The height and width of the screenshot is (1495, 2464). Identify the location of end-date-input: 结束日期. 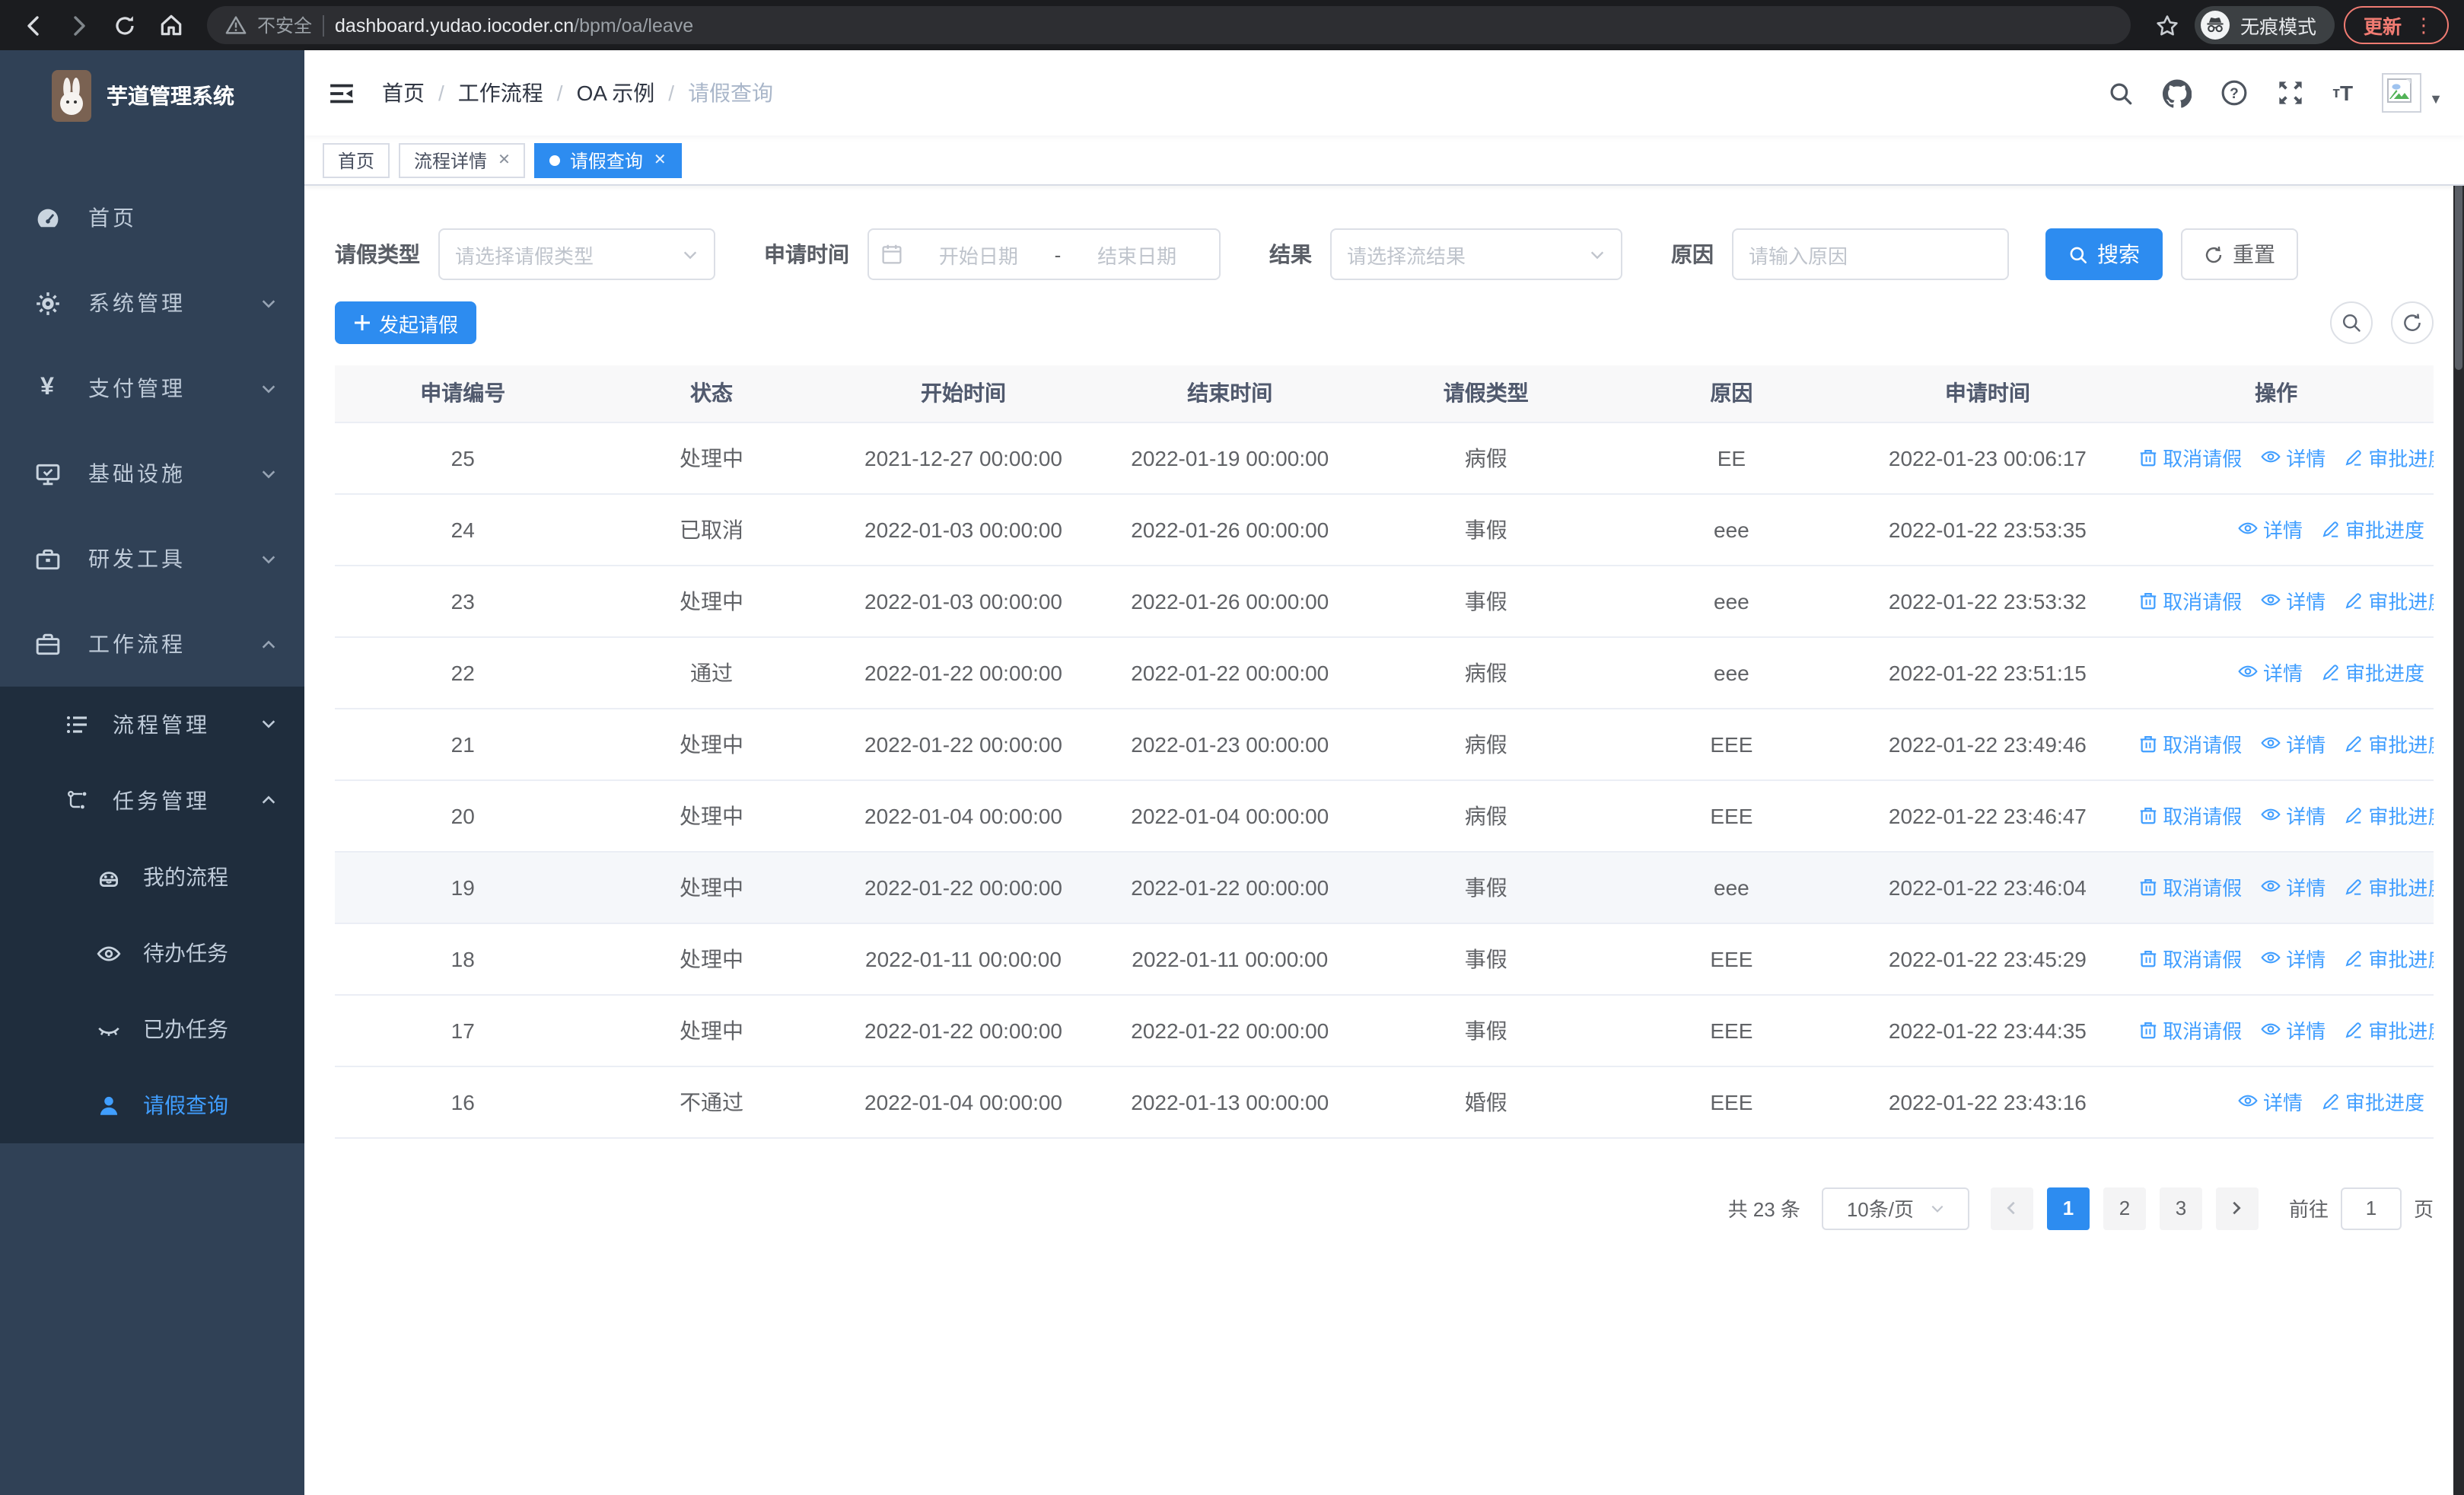
(1137, 254).